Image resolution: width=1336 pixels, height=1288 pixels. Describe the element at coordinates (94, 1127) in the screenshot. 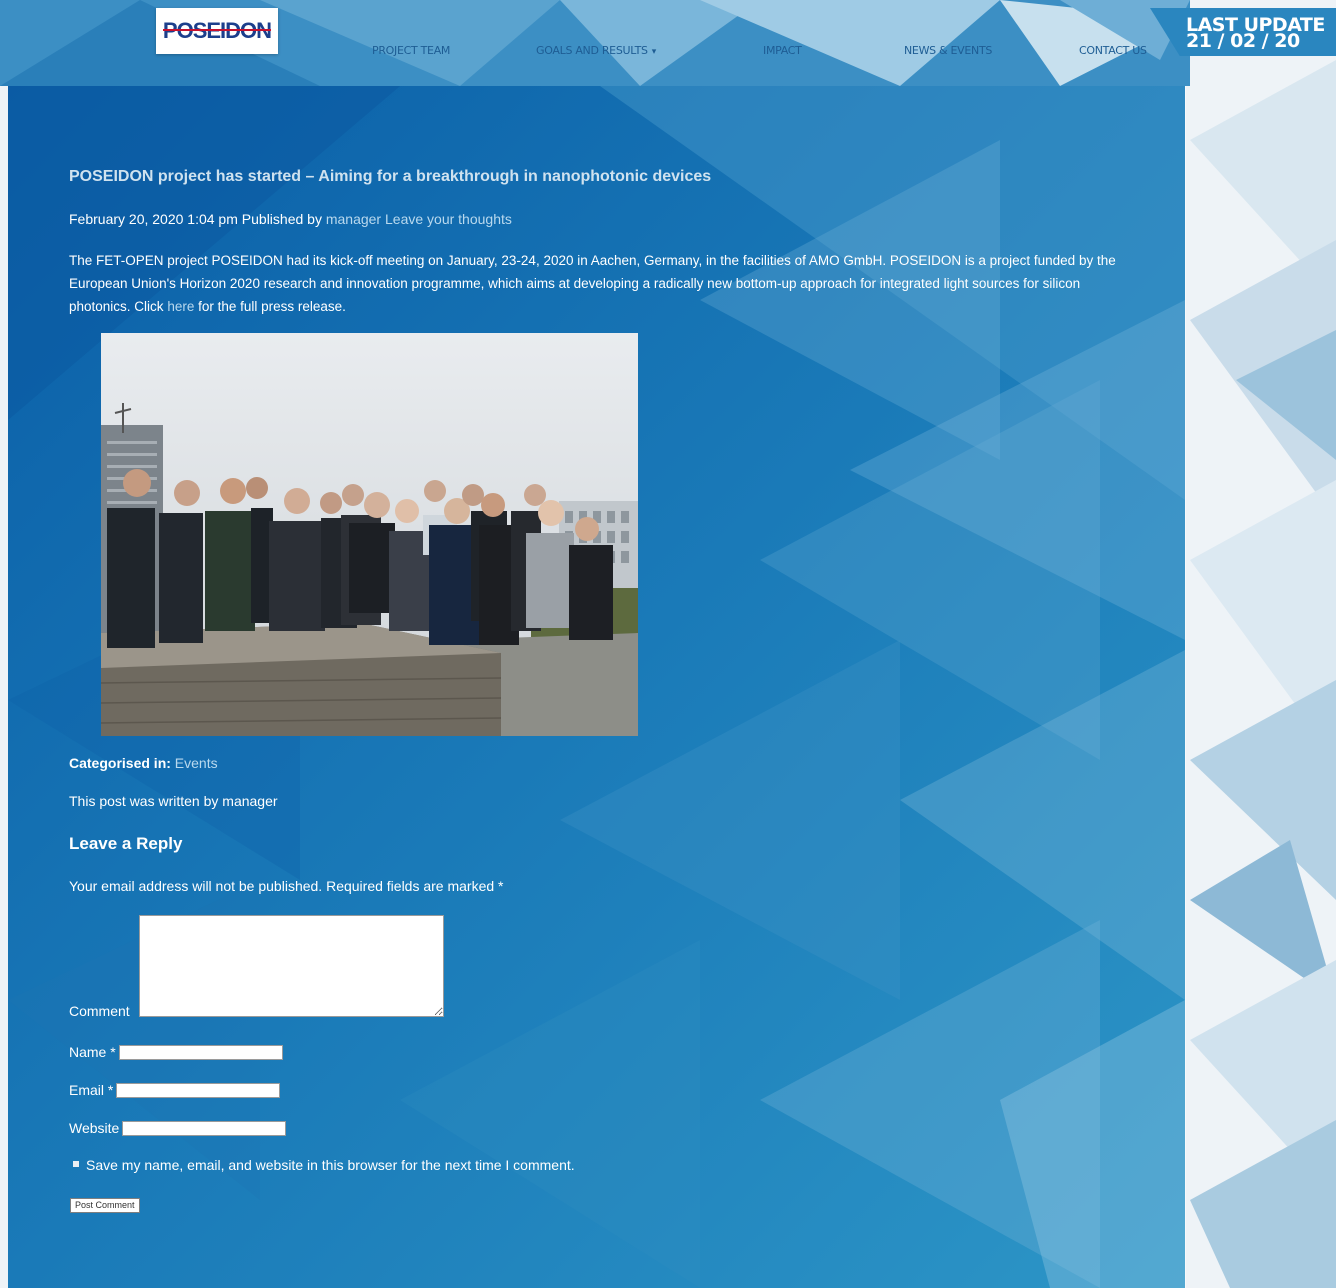

I see `website-label: Website` at that location.